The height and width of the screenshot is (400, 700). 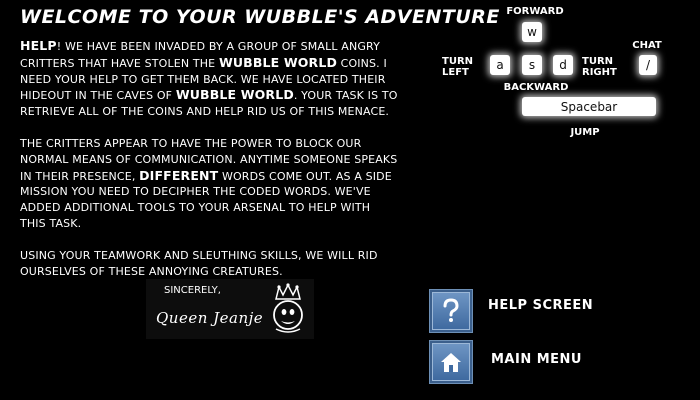 I want to click on different-word: different, so click(x=179, y=175).